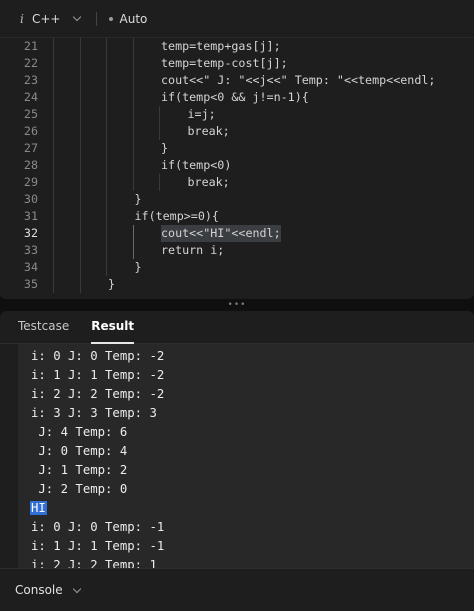 The image size is (474, 611). I want to click on output-line: i: 1 J: 1 Temp: -1, so click(98, 546).